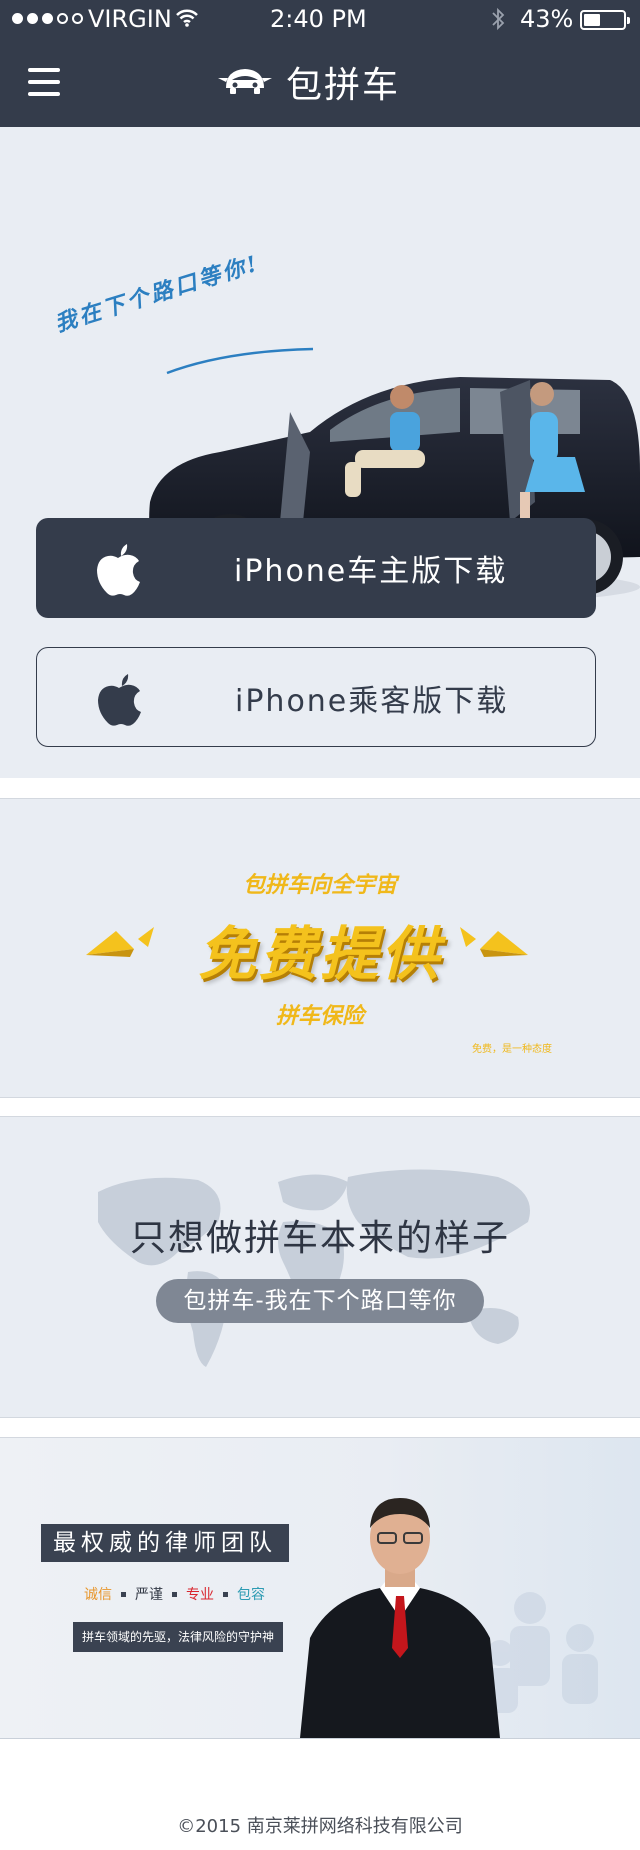 Image resolution: width=640 pixels, height=1850 pixels. Describe the element at coordinates (130, 19) in the screenshot. I see `carrier-name: VIRGIN` at that location.